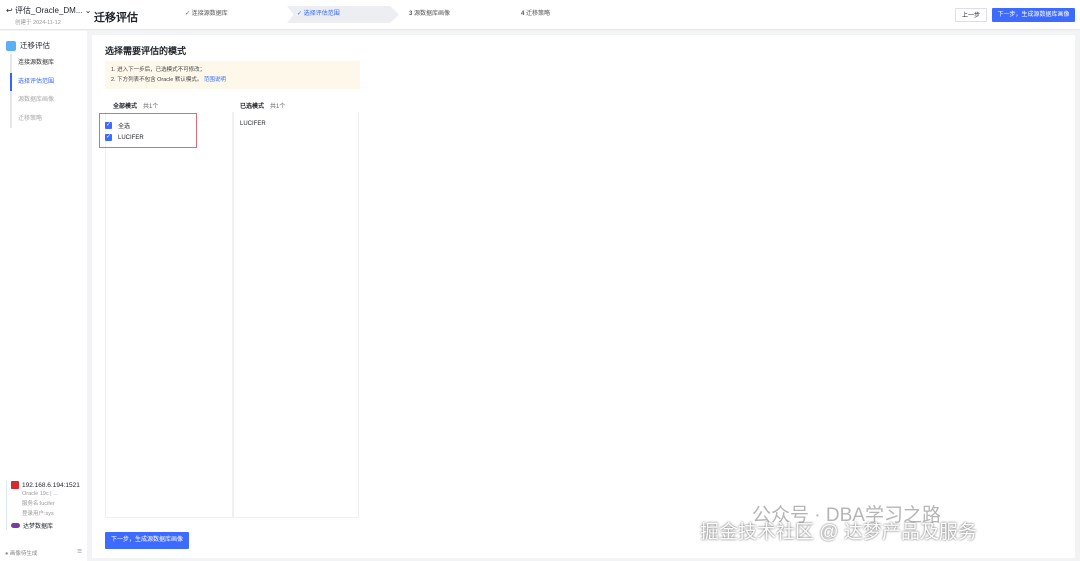 This screenshot has height=561, width=1080. Describe the element at coordinates (263, 107) in the screenshot. I see `selected-schemas-header: 已选模式 共1个` at that location.